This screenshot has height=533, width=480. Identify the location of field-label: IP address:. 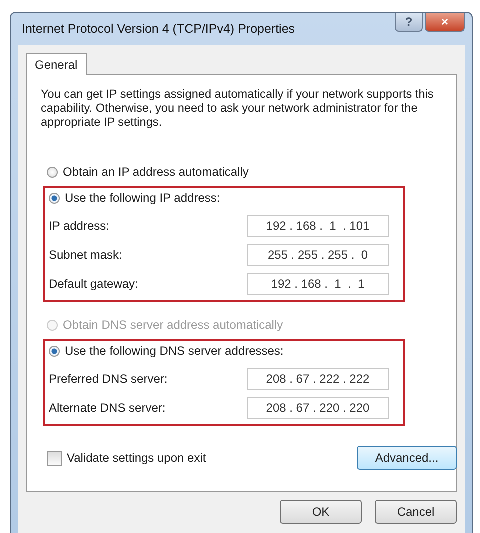
(79, 225).